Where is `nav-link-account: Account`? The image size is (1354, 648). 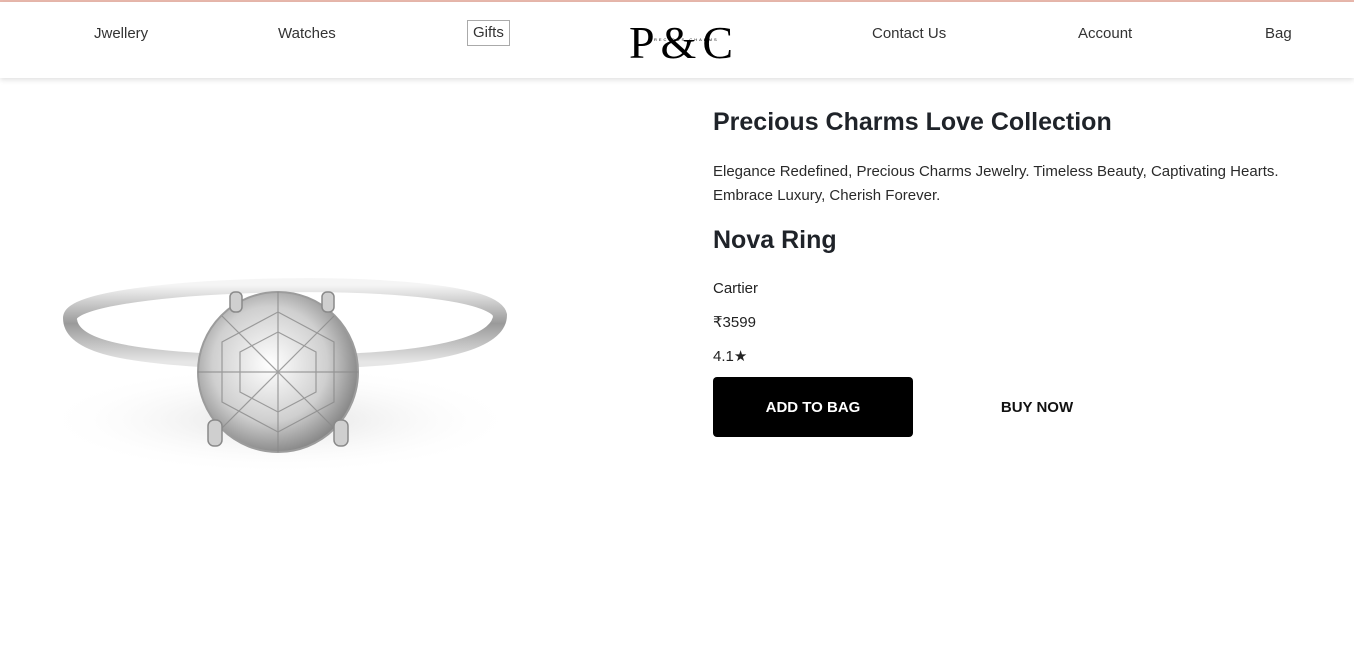 nav-link-account: Account is located at coordinates (1105, 34).